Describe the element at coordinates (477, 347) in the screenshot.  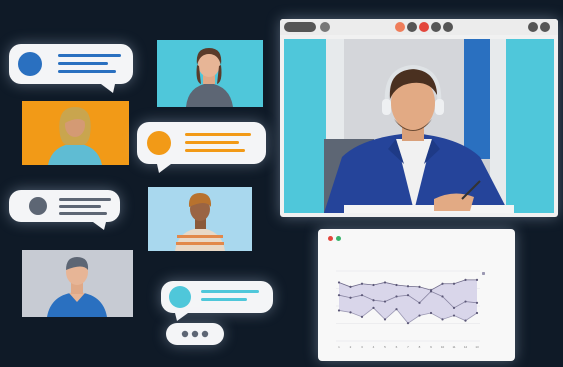
I see `x-tick-label: 13` at that location.